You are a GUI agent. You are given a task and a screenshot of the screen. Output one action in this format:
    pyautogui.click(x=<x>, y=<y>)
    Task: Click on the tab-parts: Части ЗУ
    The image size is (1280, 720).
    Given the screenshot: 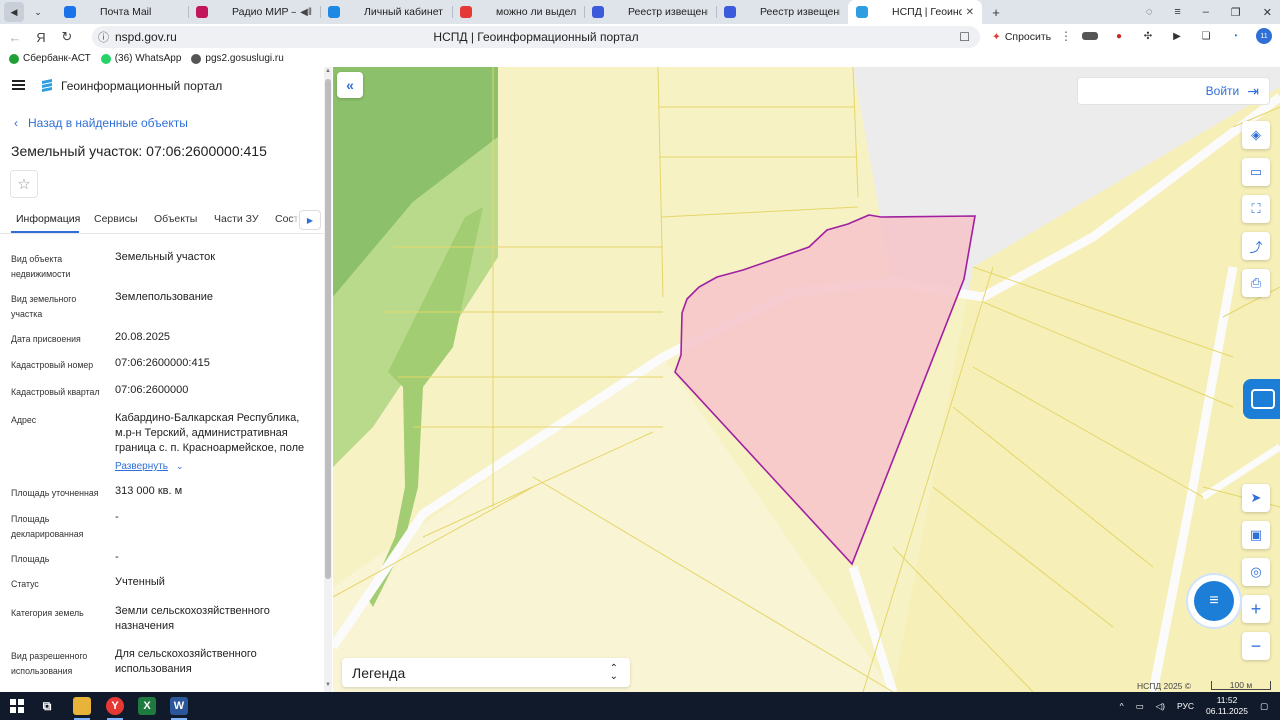 What is the action you would take?
    pyautogui.click(x=236, y=219)
    